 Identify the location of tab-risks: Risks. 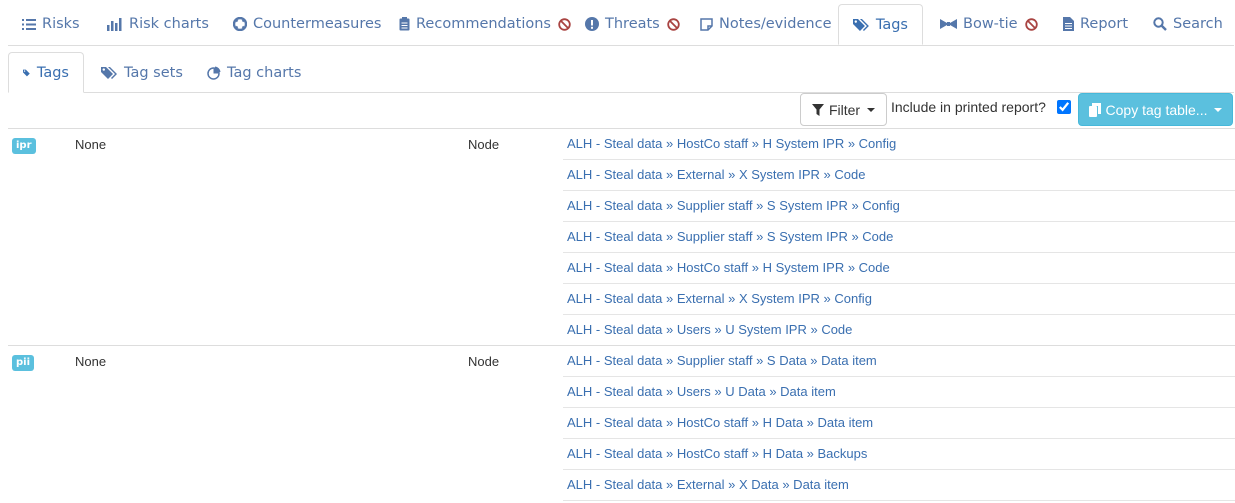
(51, 24).